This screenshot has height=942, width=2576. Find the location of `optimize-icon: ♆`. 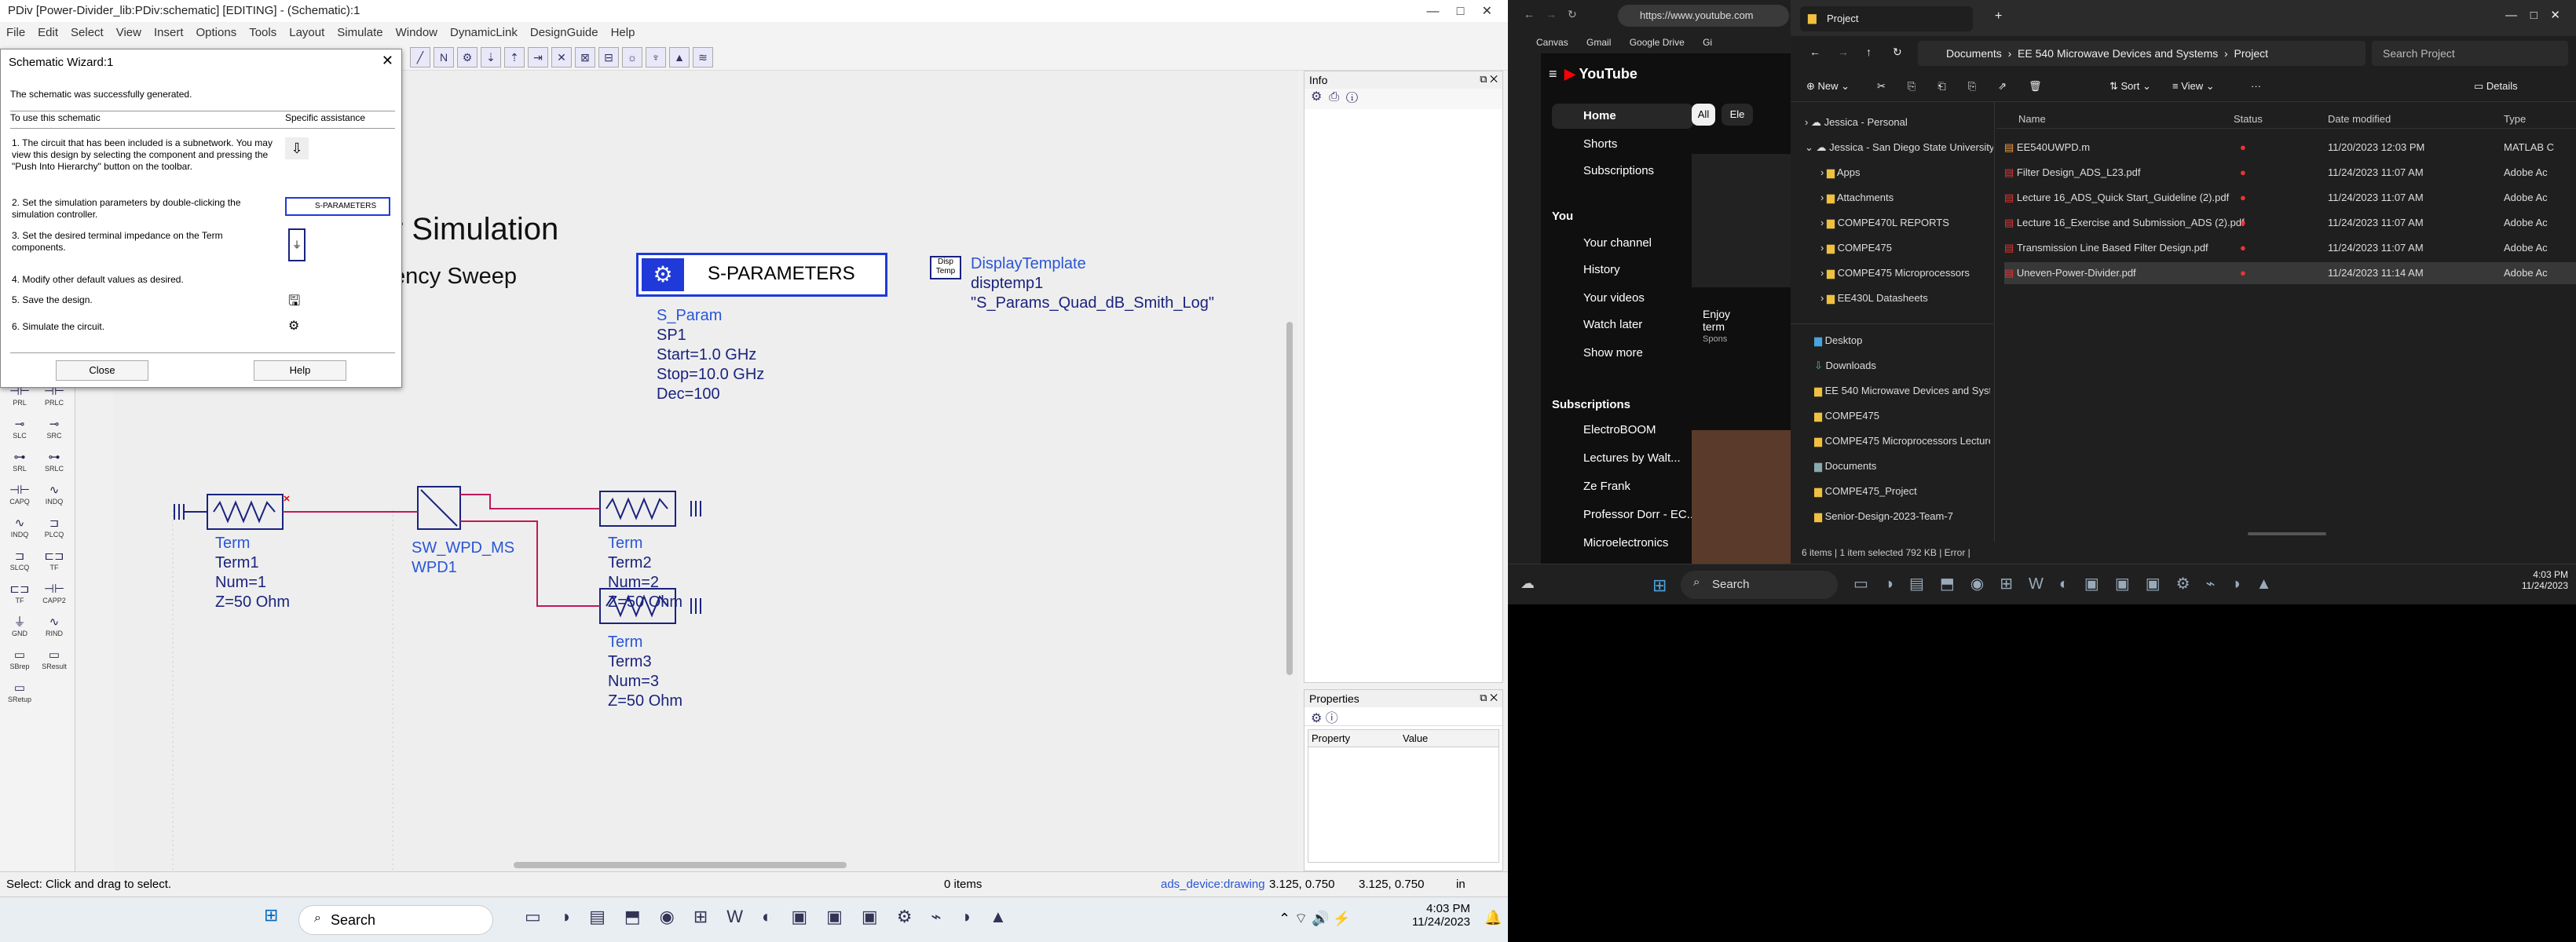

optimize-icon: ♆ is located at coordinates (656, 57).